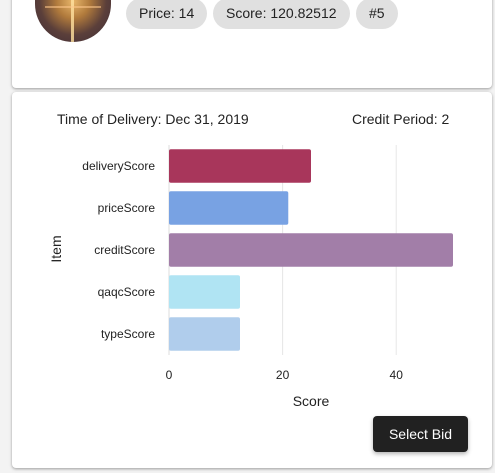 This screenshot has width=495, height=473. Describe the element at coordinates (56, 248) in the screenshot. I see `y-axis-label: Item` at that location.